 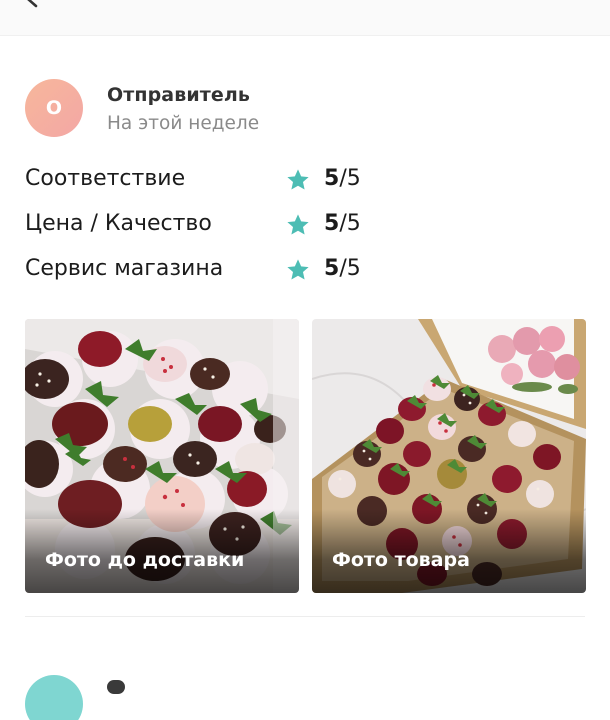 I want to click on review-date: На этой неделе, so click(x=183, y=123).